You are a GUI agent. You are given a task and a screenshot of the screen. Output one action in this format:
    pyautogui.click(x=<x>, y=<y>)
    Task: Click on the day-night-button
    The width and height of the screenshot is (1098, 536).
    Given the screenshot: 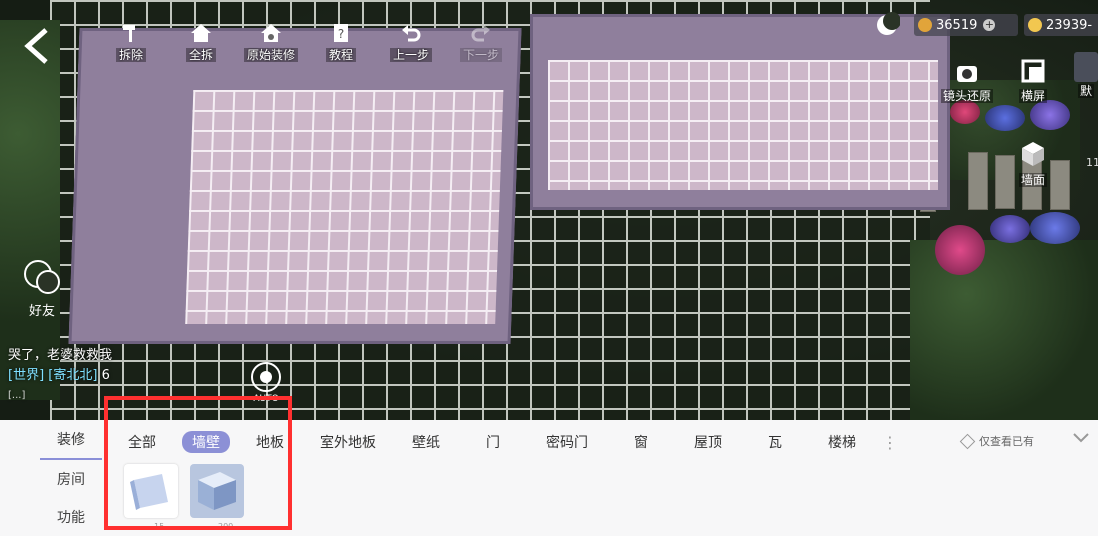 What is the action you would take?
    pyautogui.click(x=887, y=25)
    